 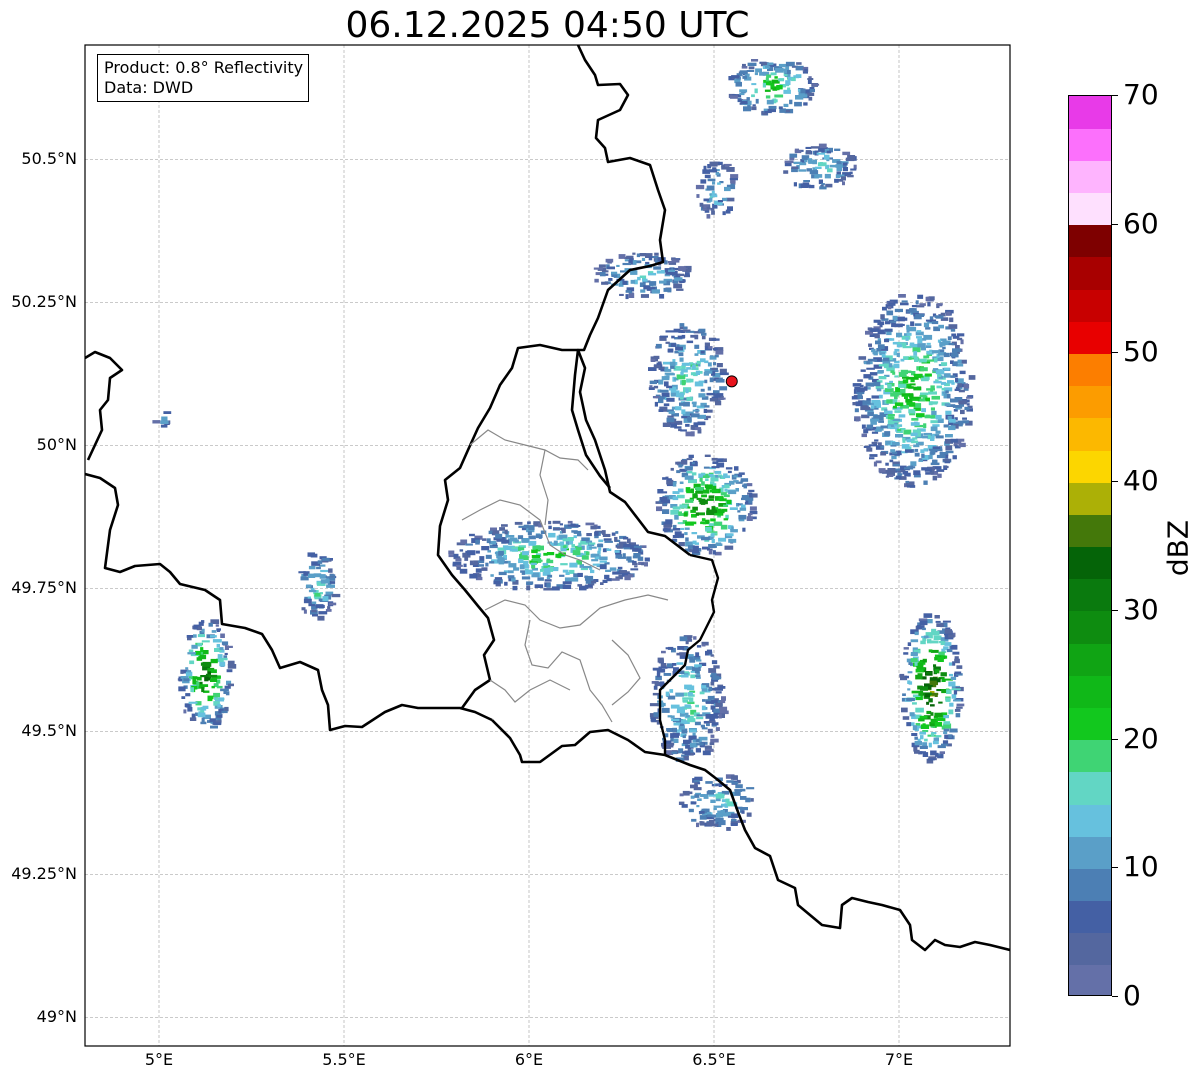 What do you see at coordinates (1141, 609) in the screenshot?
I see `colorbar-tick-label: 30` at bounding box center [1141, 609].